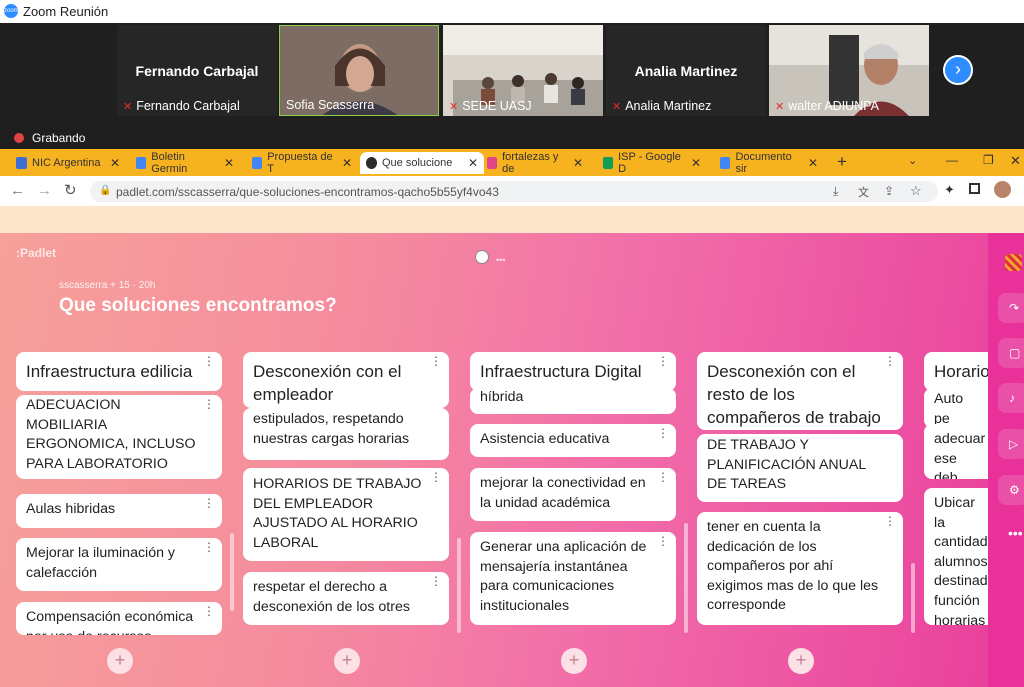 The height and width of the screenshot is (687, 1024). I want to click on participant-tile: Analia Martinez ✕ Analia Martinez, so click(686, 70).